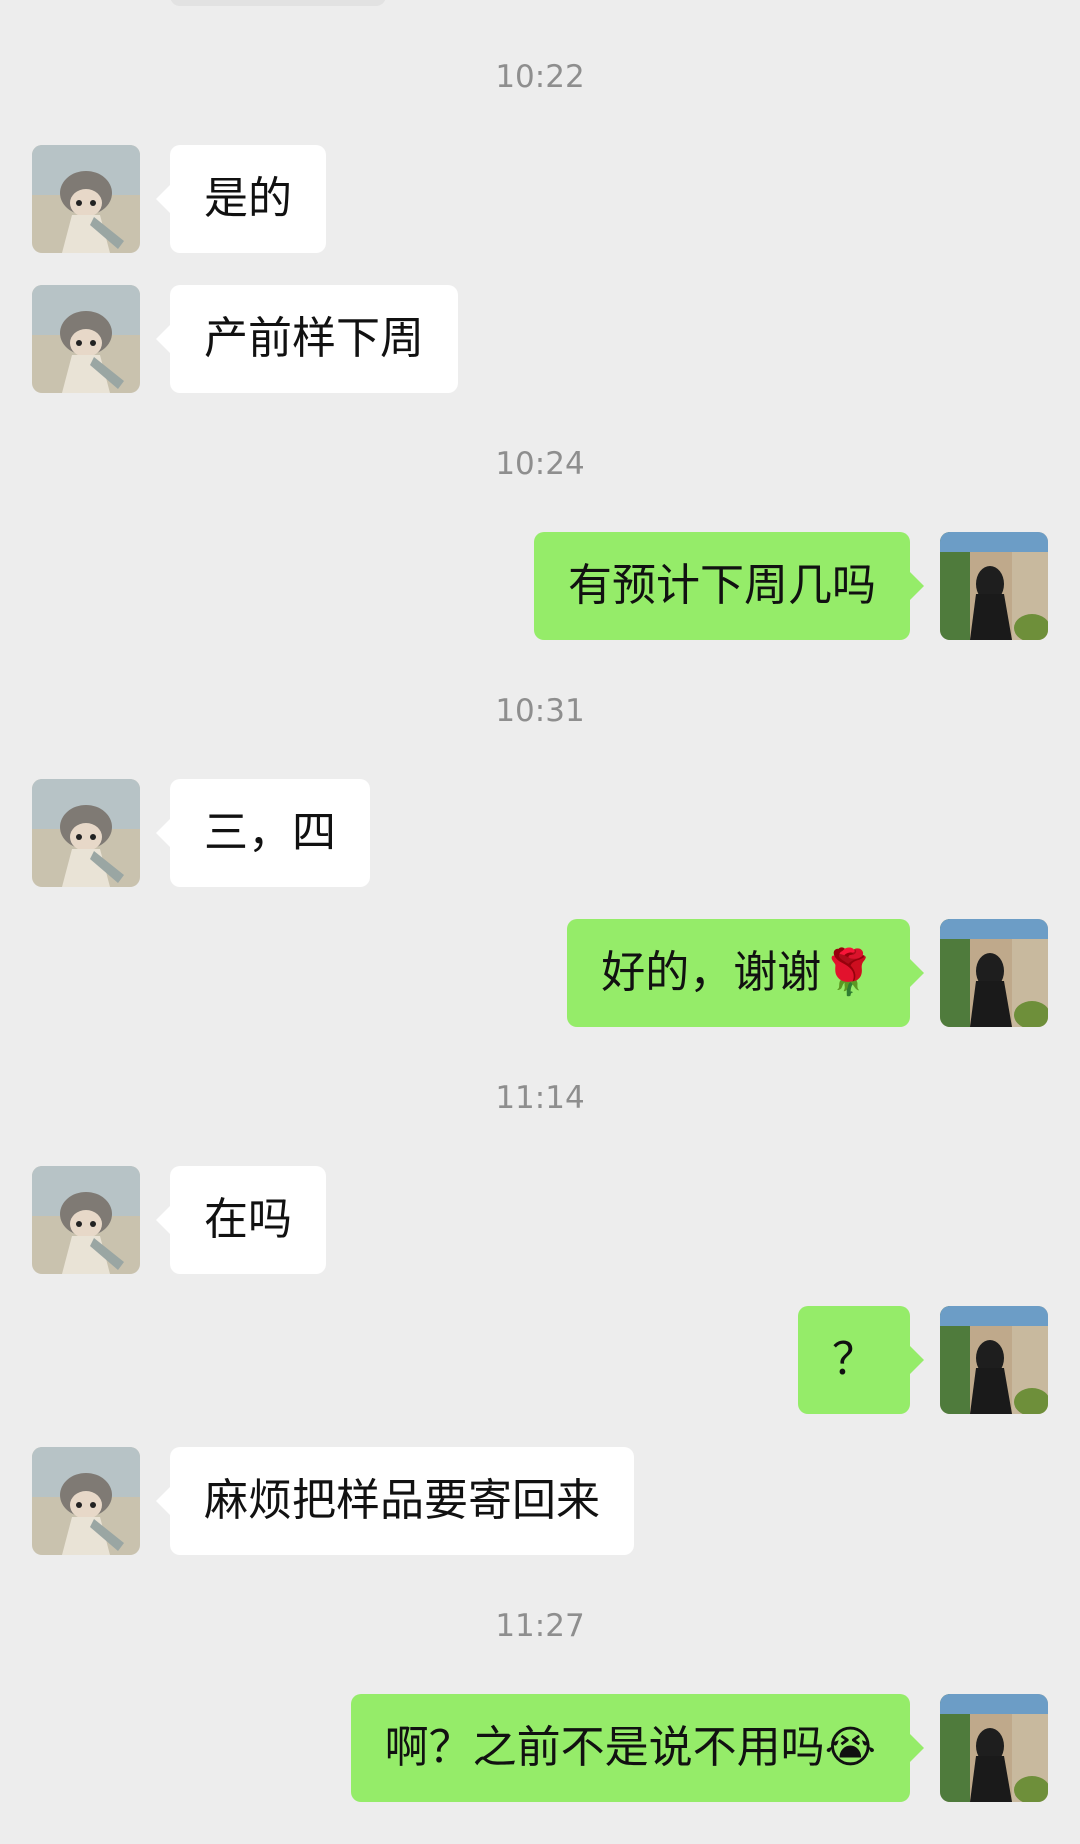 This screenshot has height=1844, width=1080. I want to click on timestamp: 10:22, so click(540, 77).